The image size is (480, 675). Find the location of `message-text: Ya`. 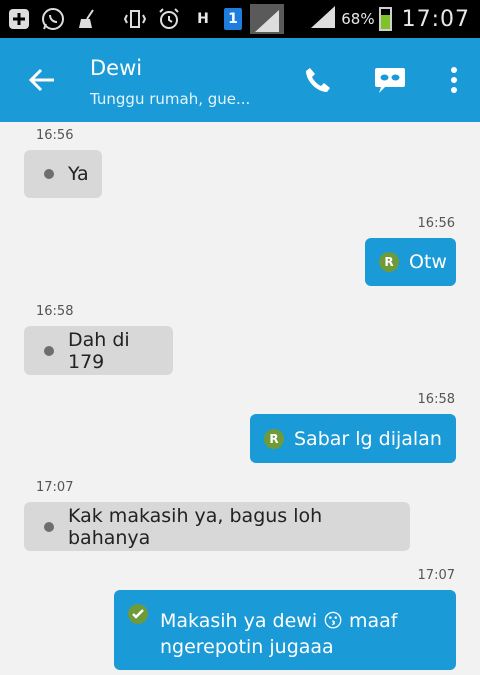

message-text: Ya is located at coordinates (78, 174).